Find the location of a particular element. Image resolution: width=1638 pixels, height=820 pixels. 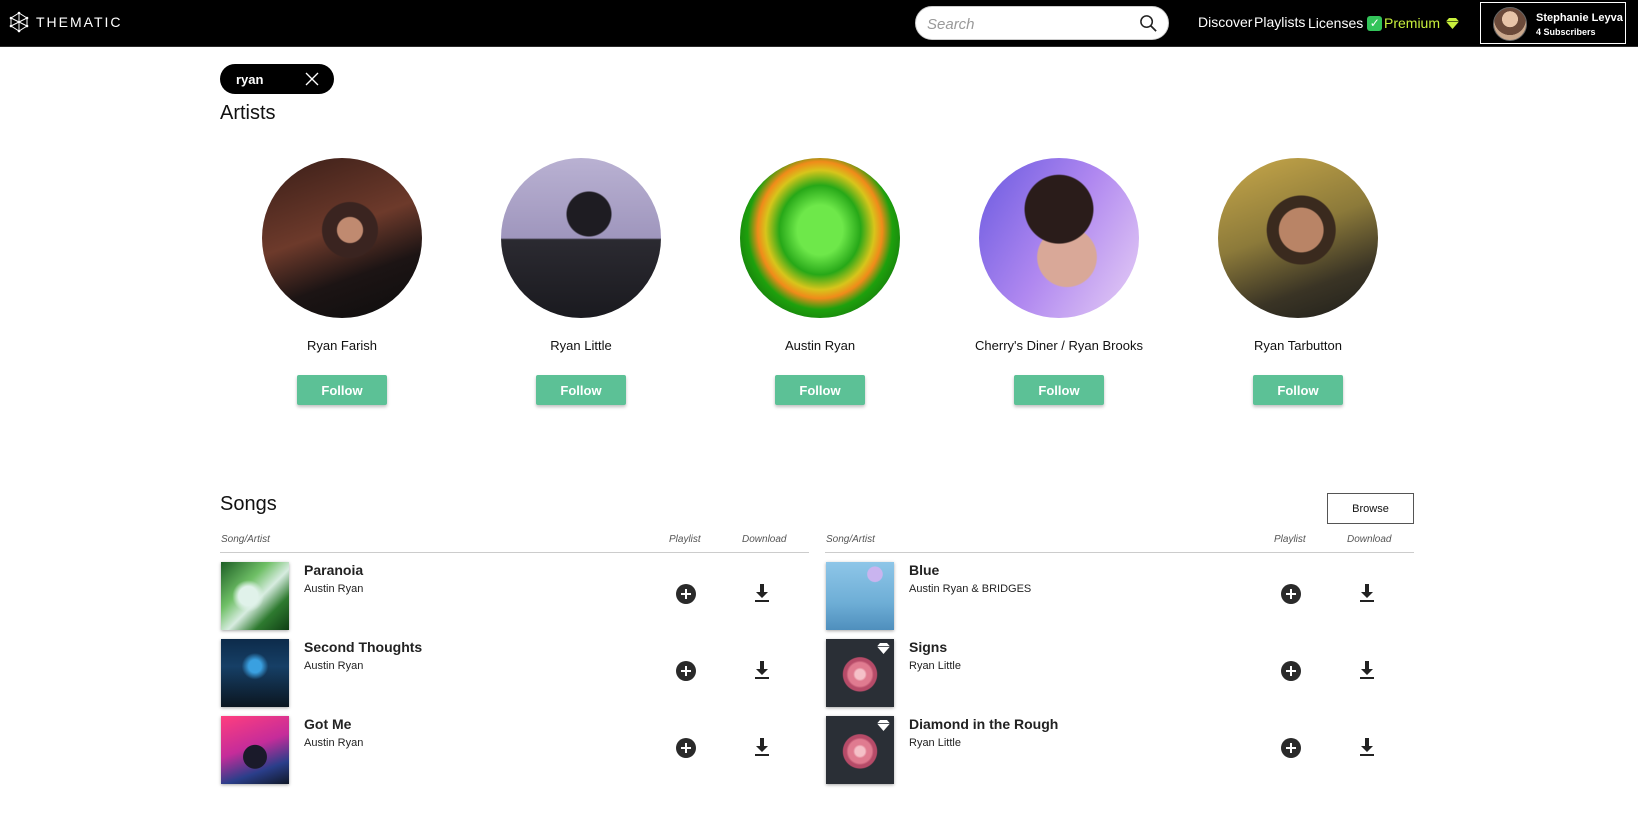

user-profile-menu: Stephanie Leyva 4 Subscribers is located at coordinates (1553, 23).